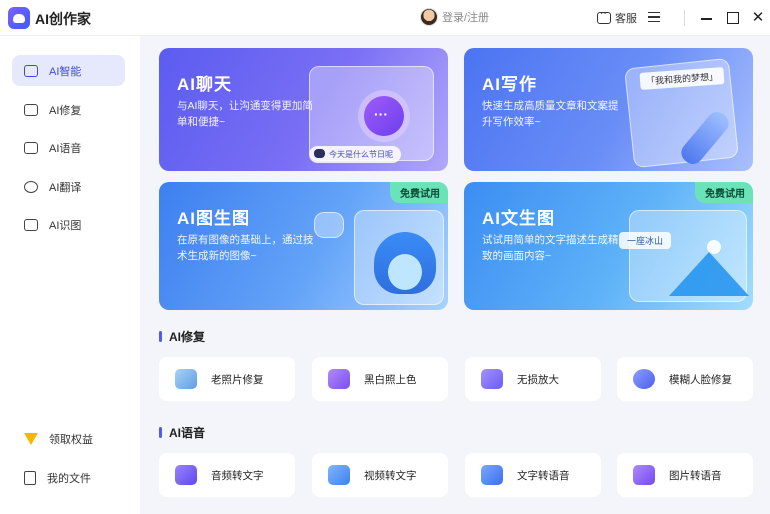  I want to click on section-title-ai-repair: AI修复, so click(182, 336).